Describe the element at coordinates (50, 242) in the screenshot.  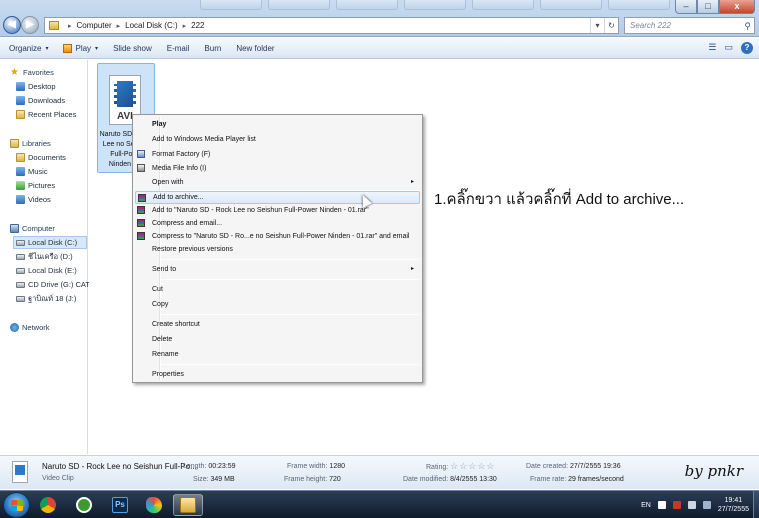
I see `nav-local-disk-c: Local Disk (C:)` at that location.